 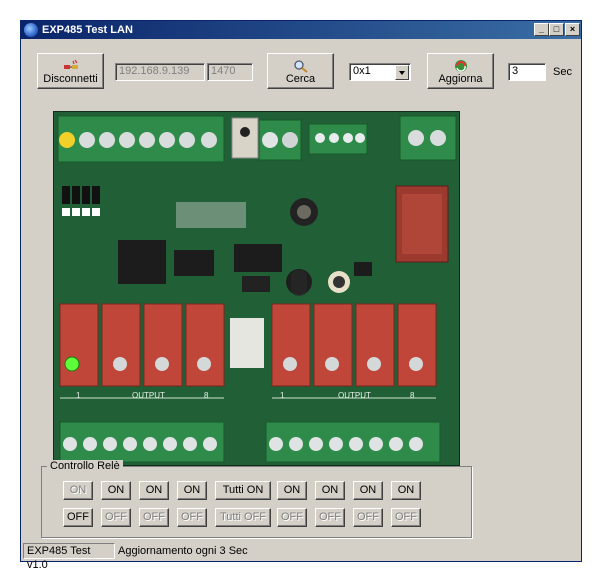 What do you see at coordinates (406, 490) in the screenshot?
I see `relay-8-on-button: ON` at bounding box center [406, 490].